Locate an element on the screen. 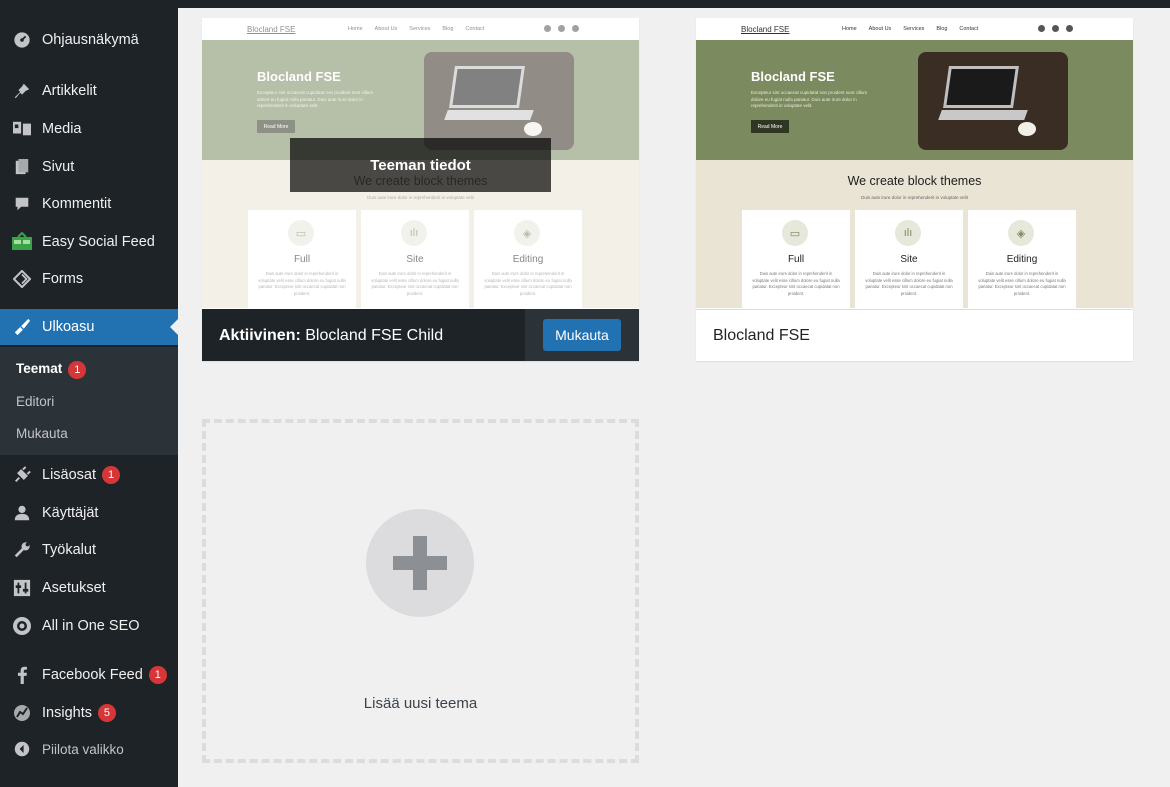 This screenshot has width=1170, height=787. menu-easy-social-feed: Easy Social Feed is located at coordinates (89, 242).